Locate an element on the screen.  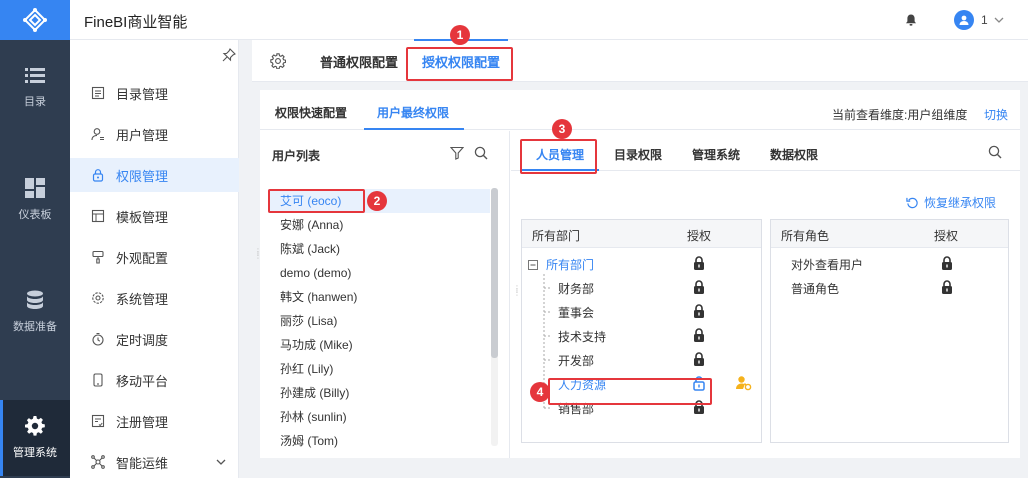
list-icon is located at coordinates (35, 75).